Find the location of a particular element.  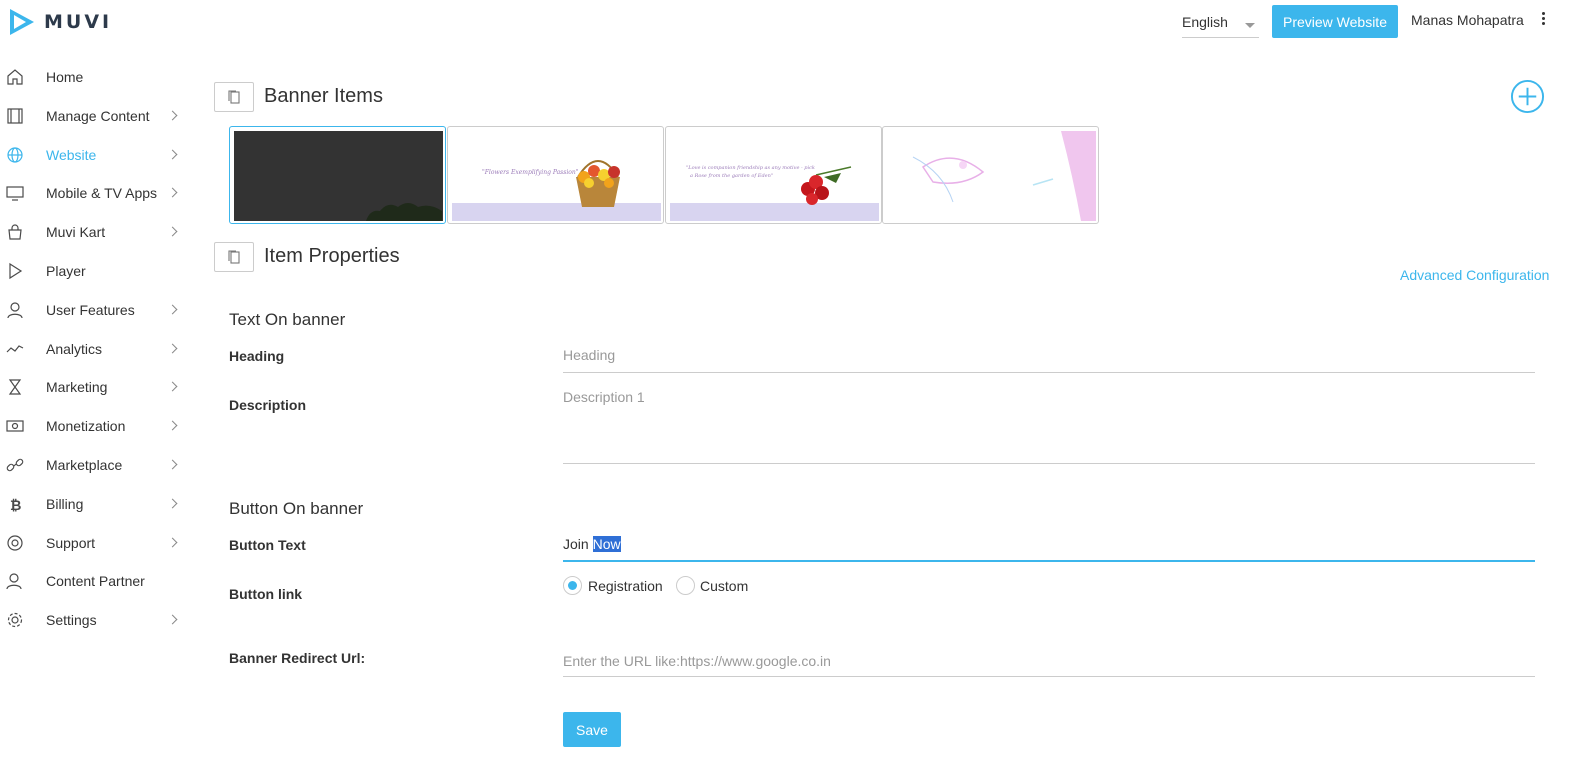

user-icon is located at coordinates (15, 310).